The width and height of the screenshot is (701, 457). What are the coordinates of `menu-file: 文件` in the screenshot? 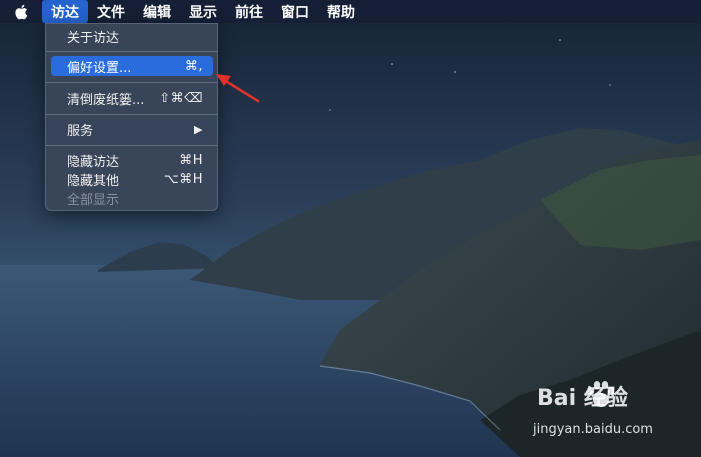 It's located at (111, 11).